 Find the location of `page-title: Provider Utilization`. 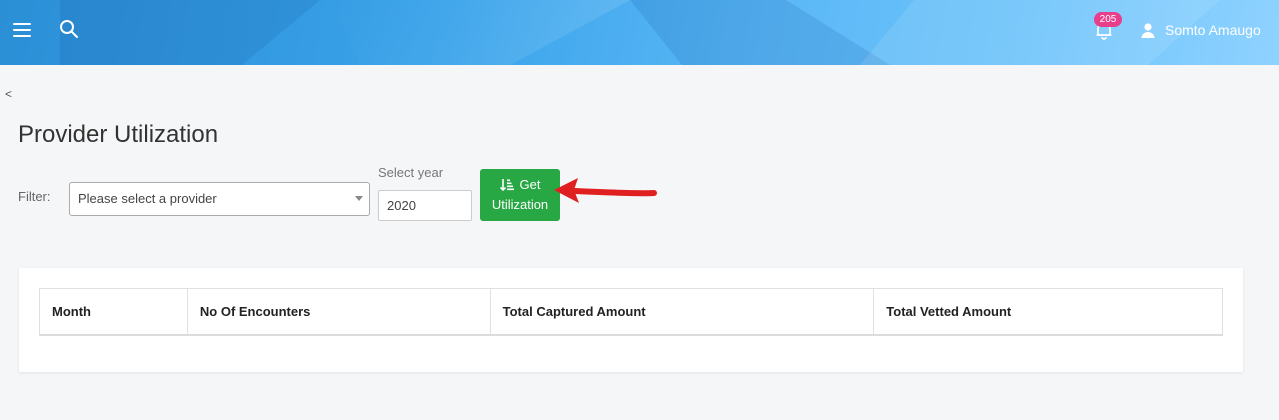

page-title: Provider Utilization is located at coordinates (118, 134).